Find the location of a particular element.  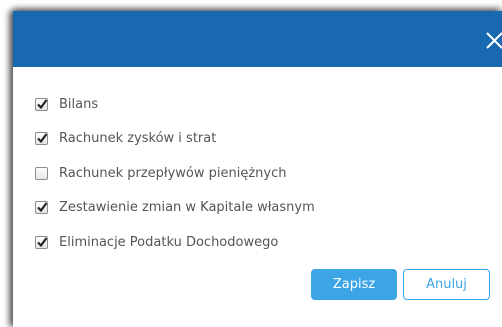

option-rachunek-zyskow-i-strat: Rachunek zysków i strat is located at coordinates (175, 139).